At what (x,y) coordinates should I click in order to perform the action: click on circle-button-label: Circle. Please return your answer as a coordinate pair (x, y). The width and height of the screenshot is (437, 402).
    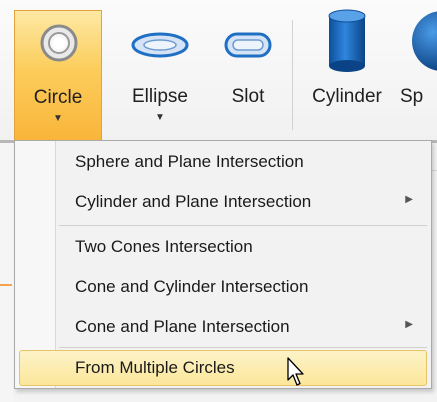
    Looking at the image, I should click on (58, 97).